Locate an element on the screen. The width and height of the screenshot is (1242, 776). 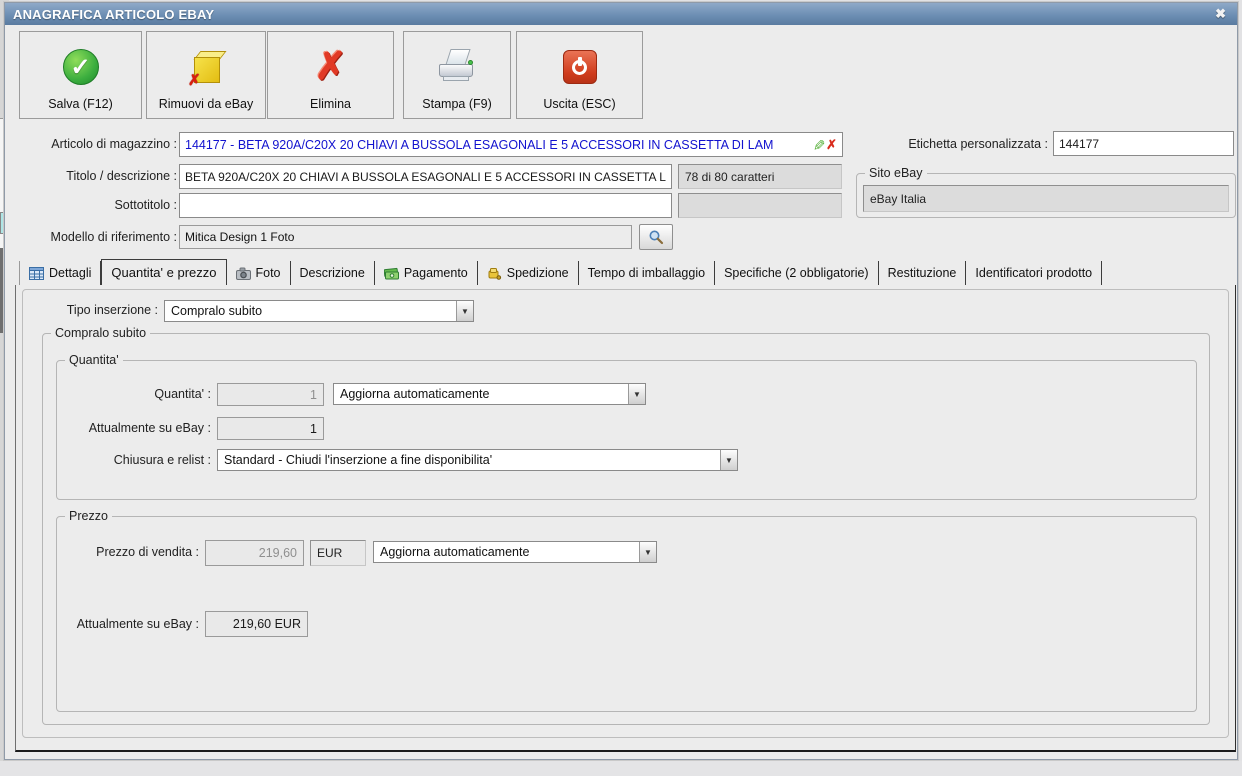
sito-ebay-group: Sito eBay eBay Italia is located at coordinates (1046, 192).